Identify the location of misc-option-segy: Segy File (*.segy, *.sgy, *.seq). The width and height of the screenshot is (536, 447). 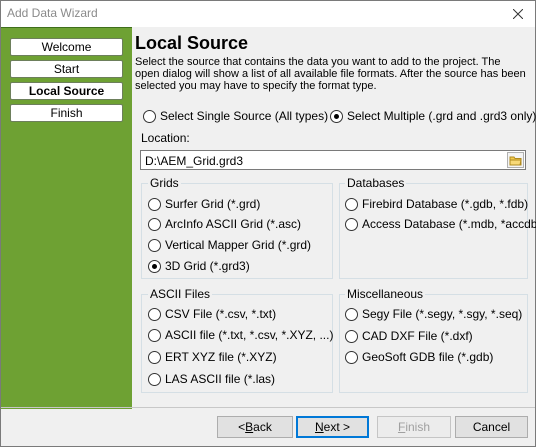
(433, 314).